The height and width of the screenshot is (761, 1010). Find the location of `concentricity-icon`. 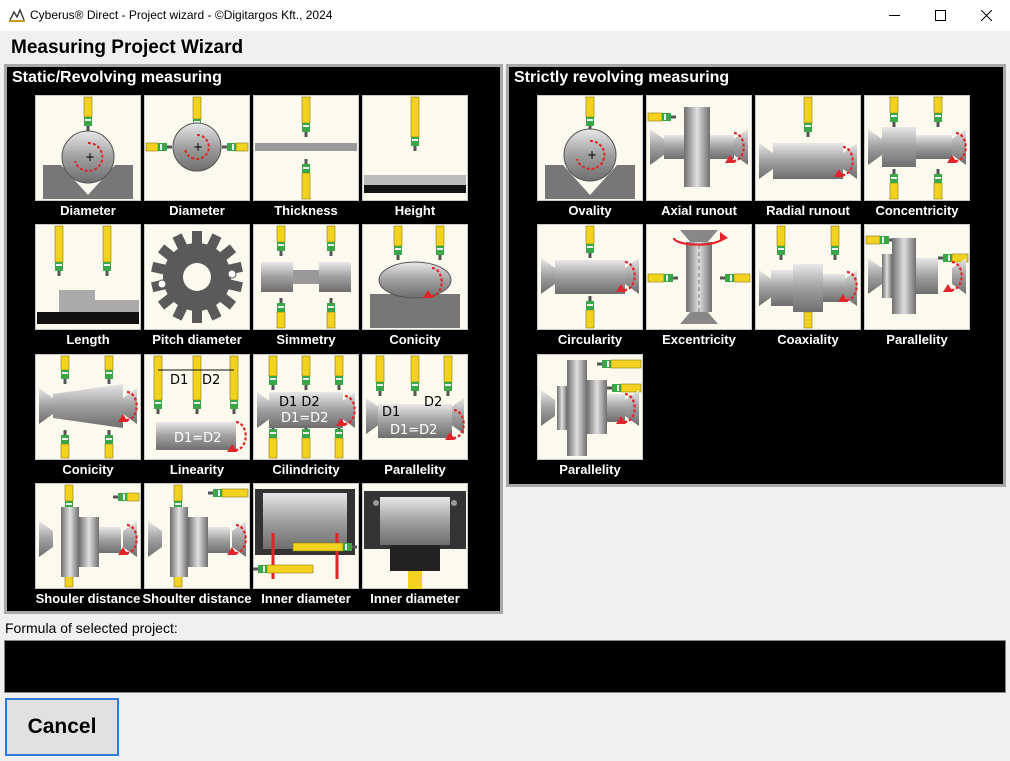

concentricity-icon is located at coordinates (917, 148).